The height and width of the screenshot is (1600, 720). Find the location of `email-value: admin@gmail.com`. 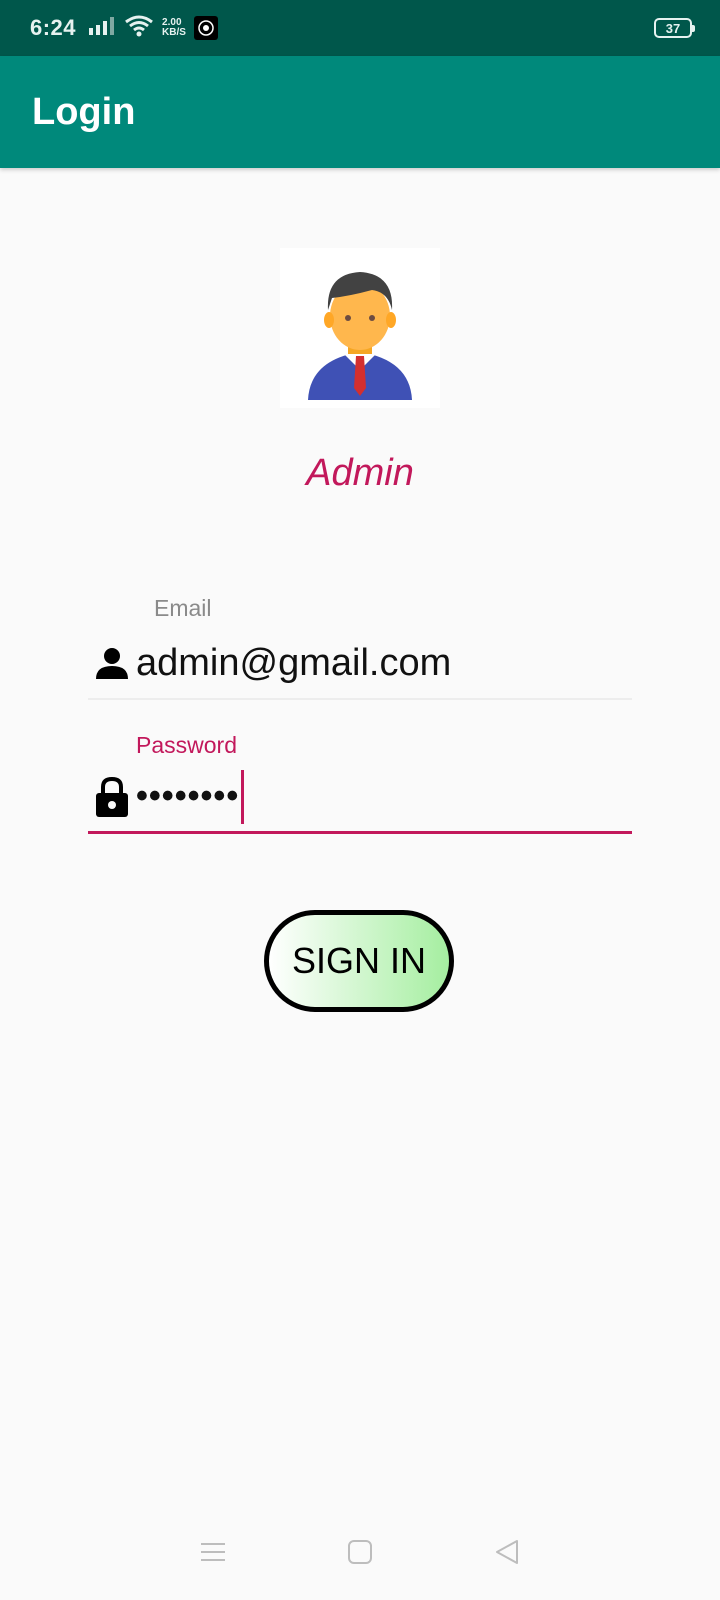

email-value: admin@gmail.com is located at coordinates (293, 663).